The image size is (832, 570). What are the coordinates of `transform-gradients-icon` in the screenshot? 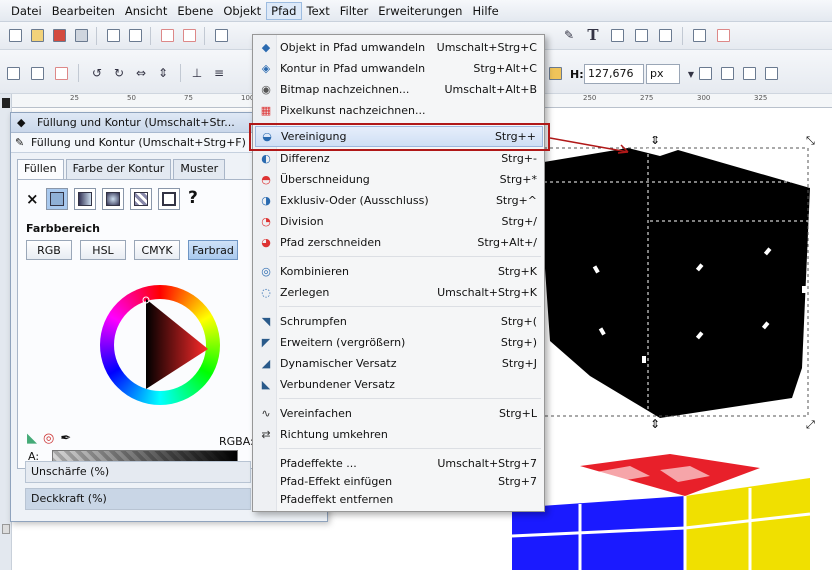 It's located at (749, 73).